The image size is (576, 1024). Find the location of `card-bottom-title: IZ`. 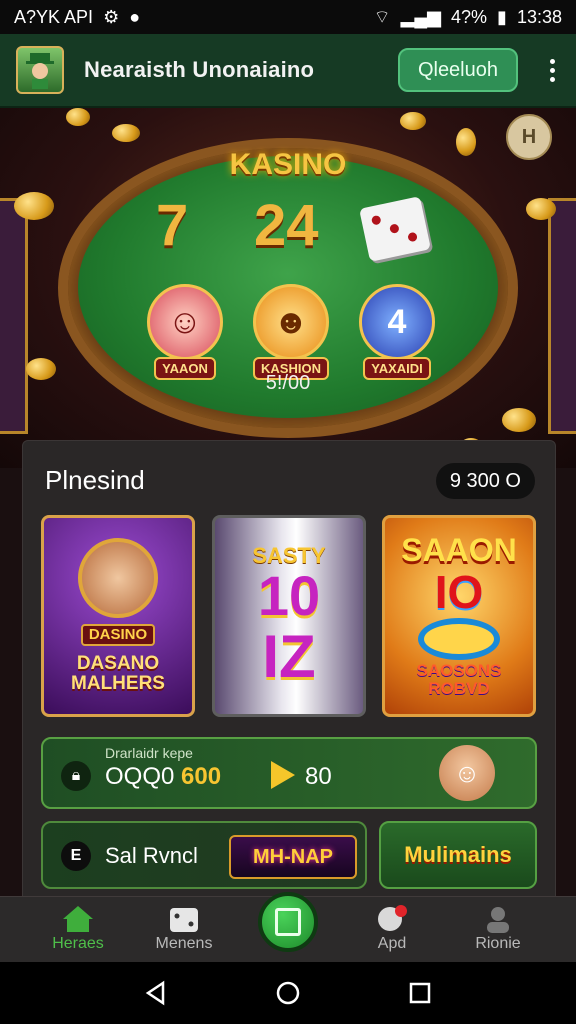

card-bottom-title: IZ is located at coordinates (289, 657).